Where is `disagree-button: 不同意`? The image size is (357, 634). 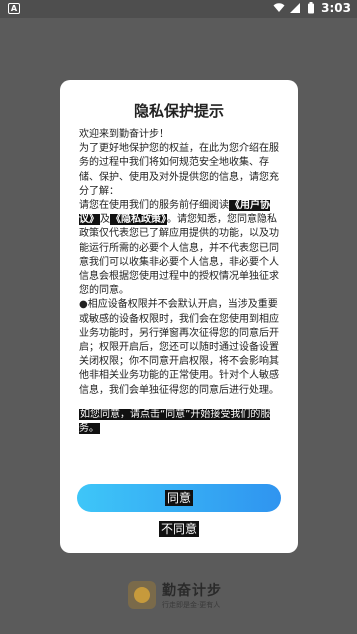
disagree-button: 不同意 is located at coordinates (179, 528).